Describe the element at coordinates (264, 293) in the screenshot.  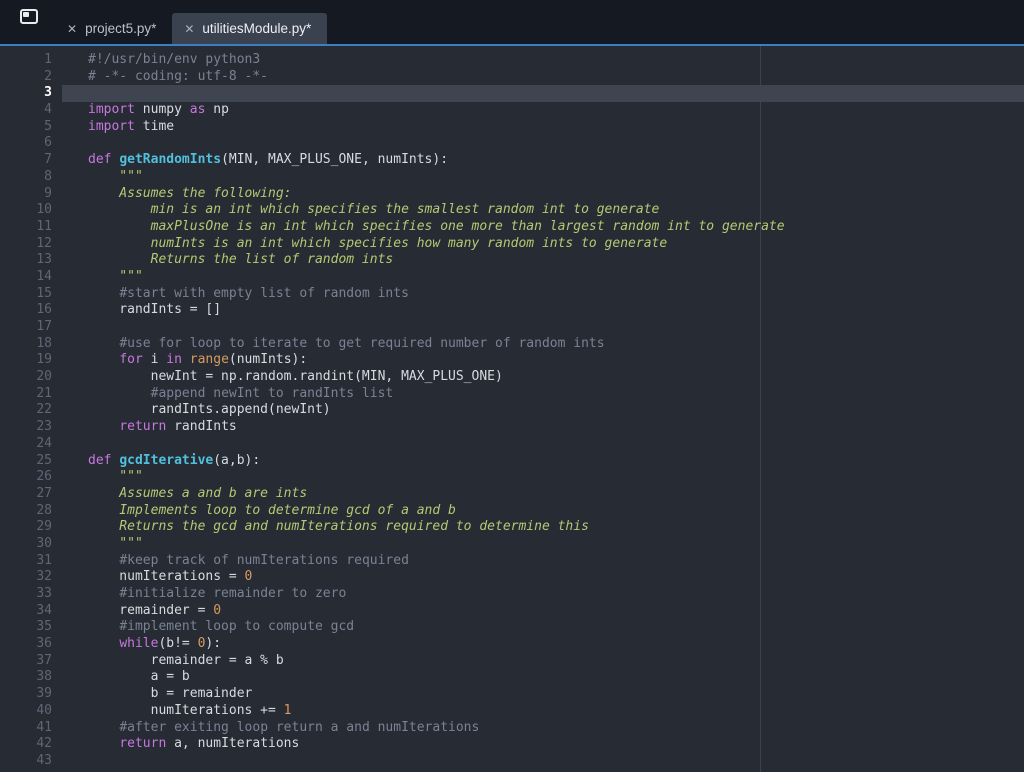
I see `code-text: #start with empty list of random ints` at that location.